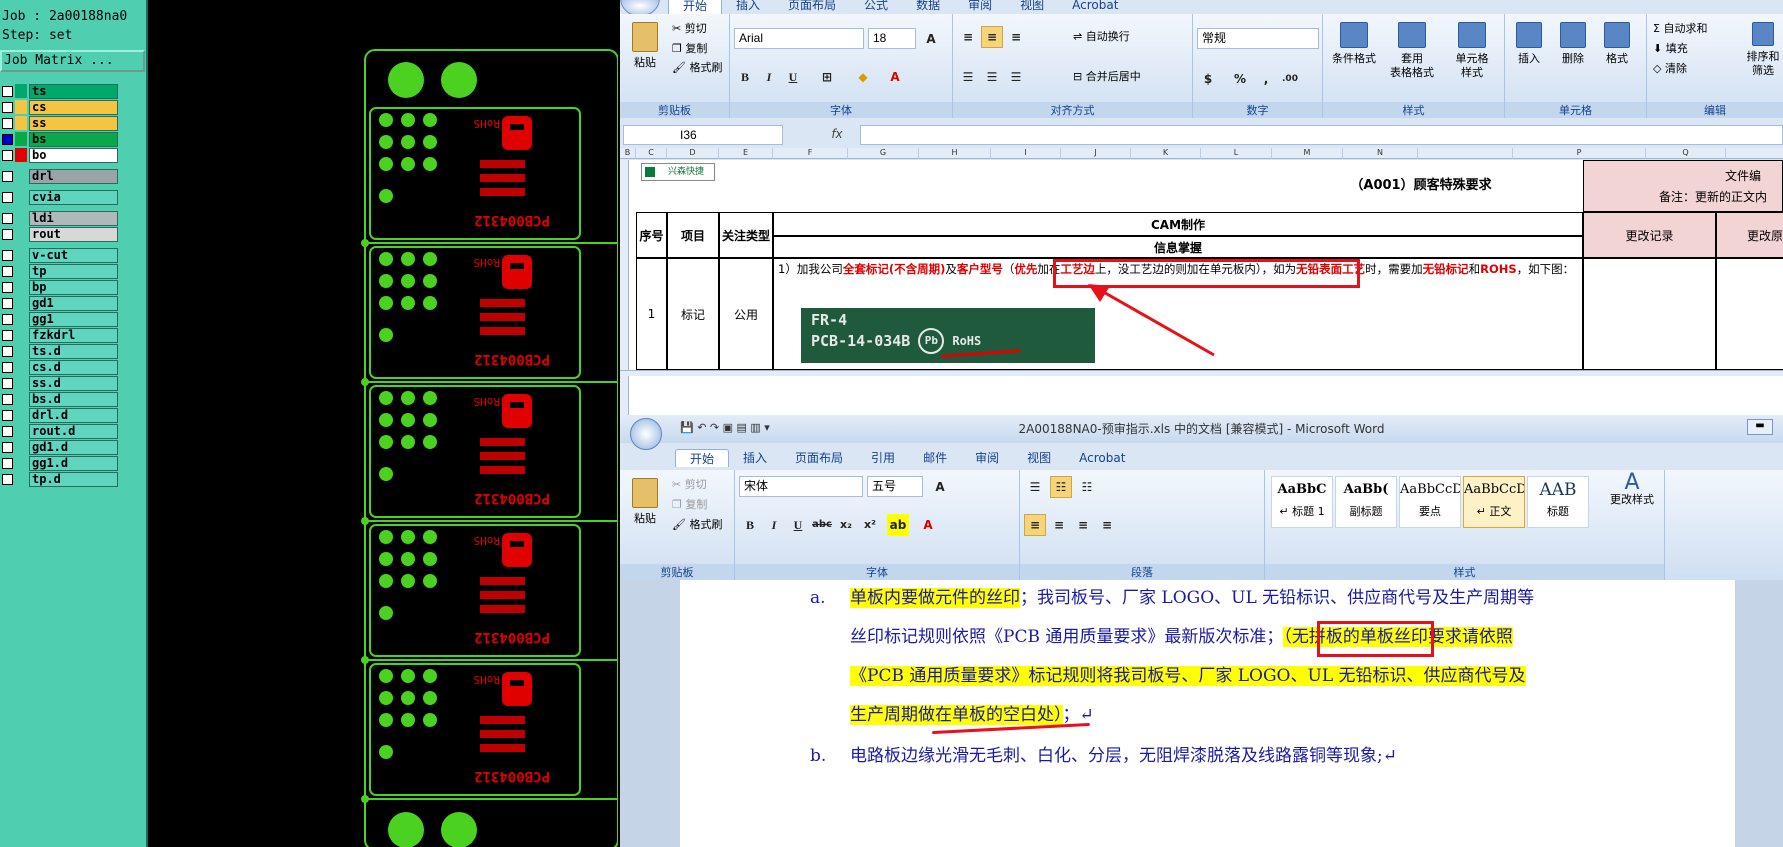 The image size is (1783, 847). What do you see at coordinates (59, 335) in the screenshot?
I see `layer-row-fzkdrl: fzkdrl` at bounding box center [59, 335].